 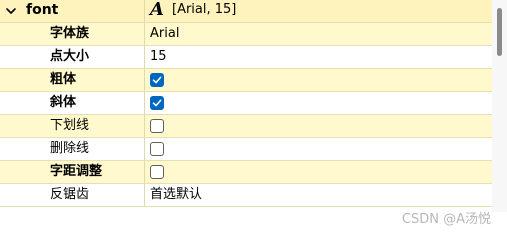 I want to click on property-label-underline: 下划线, so click(x=70, y=125).